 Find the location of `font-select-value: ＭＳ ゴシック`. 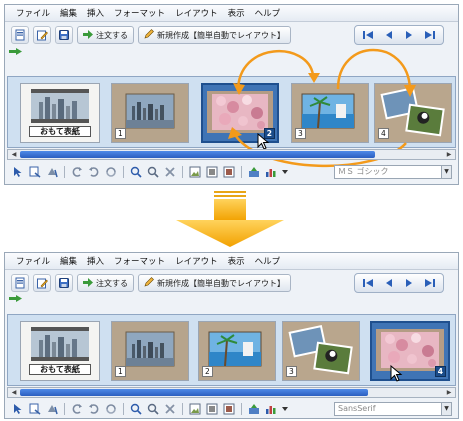

font-select-value: ＭＳ ゴシック is located at coordinates (363, 171).